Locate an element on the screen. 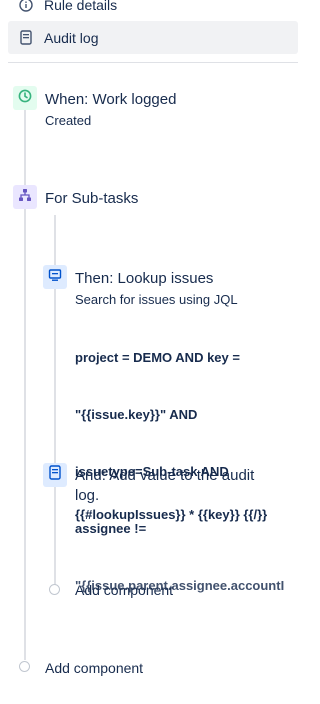 This screenshot has height=704, width=320. hierarchy-icon is located at coordinates (25, 197).